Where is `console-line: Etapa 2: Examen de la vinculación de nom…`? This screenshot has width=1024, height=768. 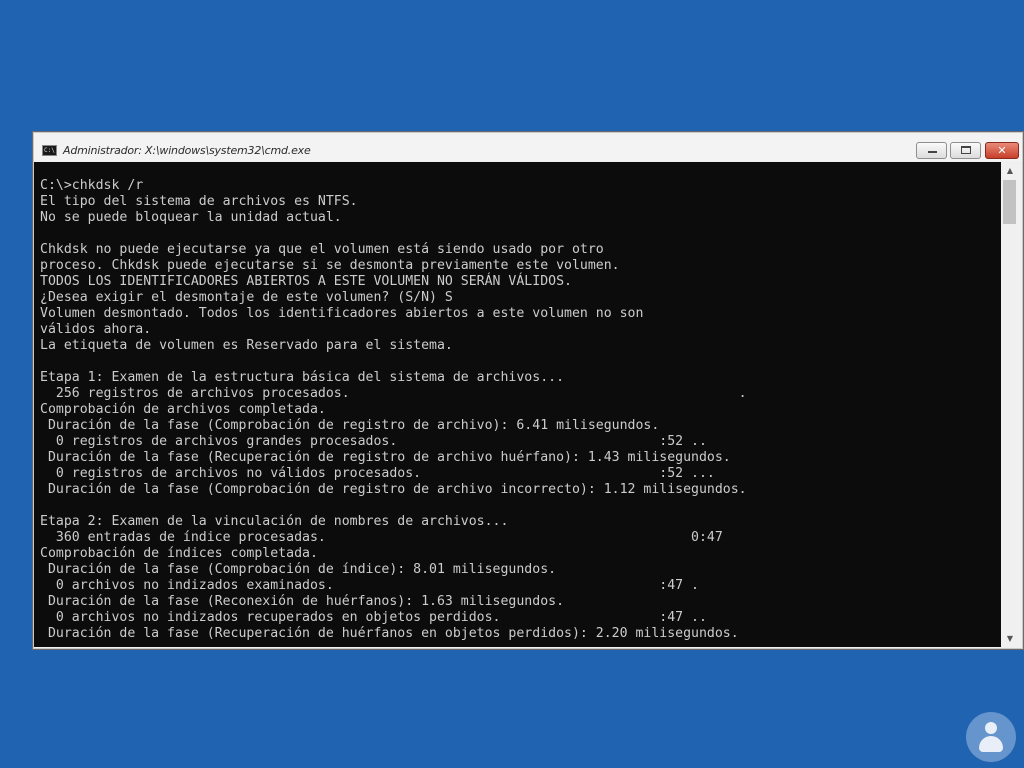
console-line: Etapa 2: Examen de la vinculación de nom… is located at coordinates (274, 521).